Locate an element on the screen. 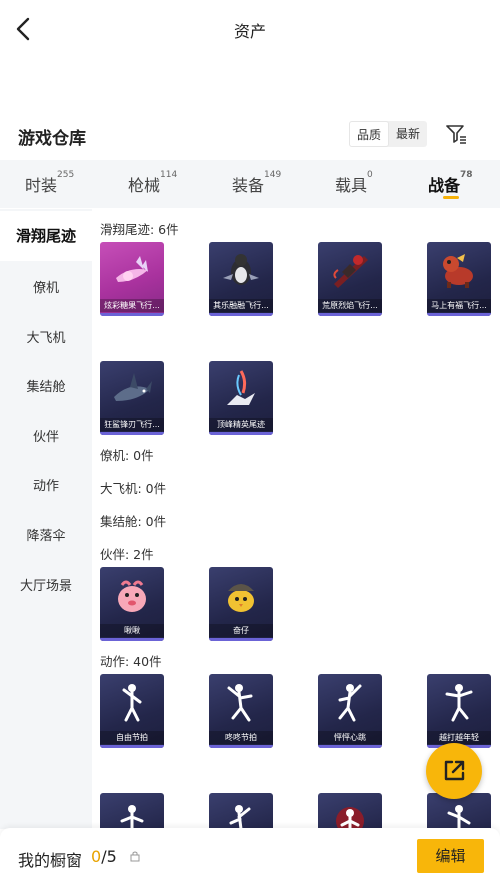 Image resolution: width=500 pixels, height=885 pixels. bottom-bar: 我的橱窗 0/5 编辑 is located at coordinates (250, 856).